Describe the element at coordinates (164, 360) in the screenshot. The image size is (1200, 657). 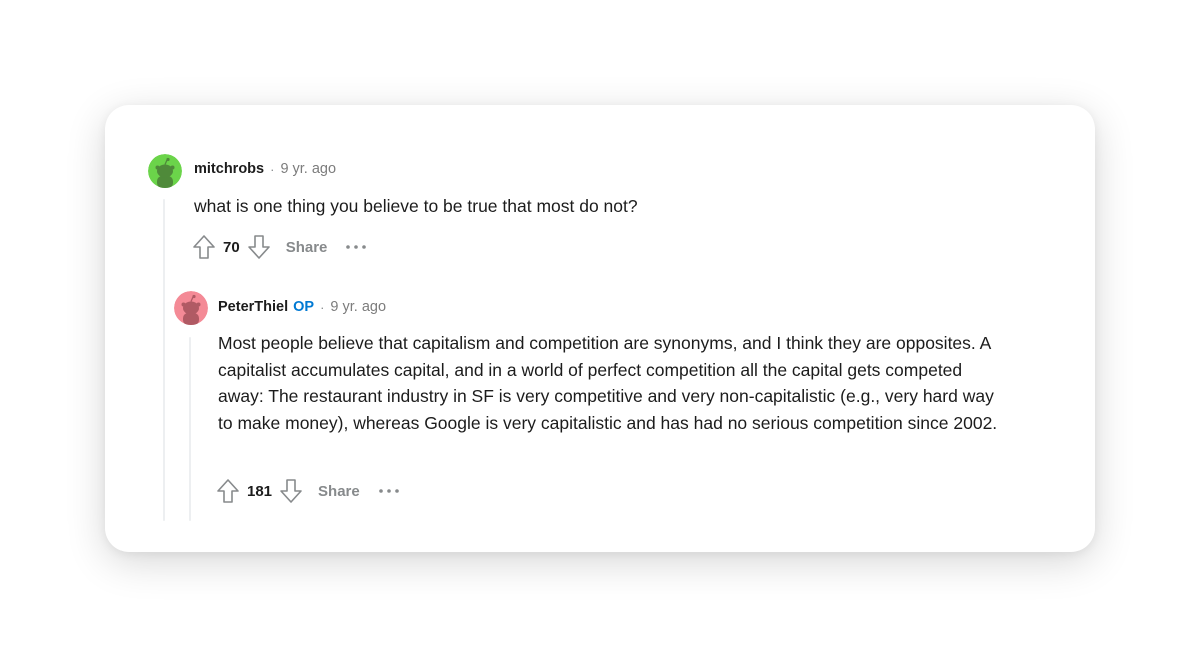
I see `thread-line-parent` at that location.